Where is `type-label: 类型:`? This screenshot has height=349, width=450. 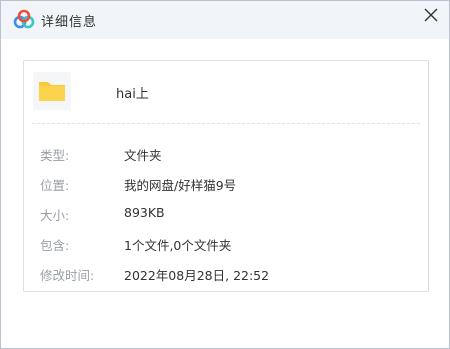
type-label: 类型: is located at coordinates (55, 155).